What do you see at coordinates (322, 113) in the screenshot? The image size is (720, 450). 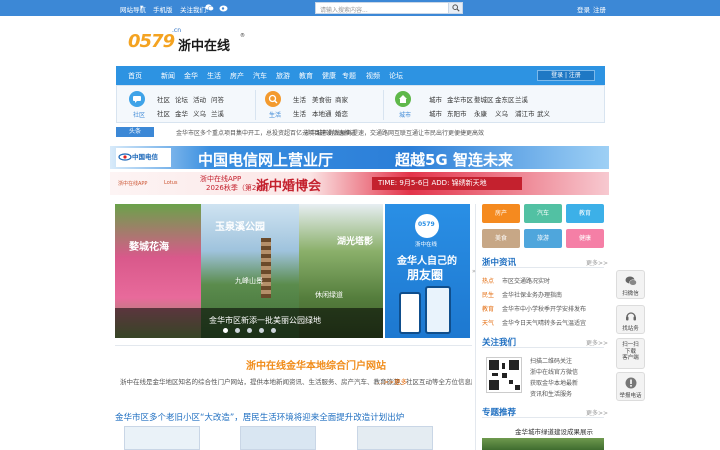 I see `channel-link: 本地通` at bounding box center [322, 113].